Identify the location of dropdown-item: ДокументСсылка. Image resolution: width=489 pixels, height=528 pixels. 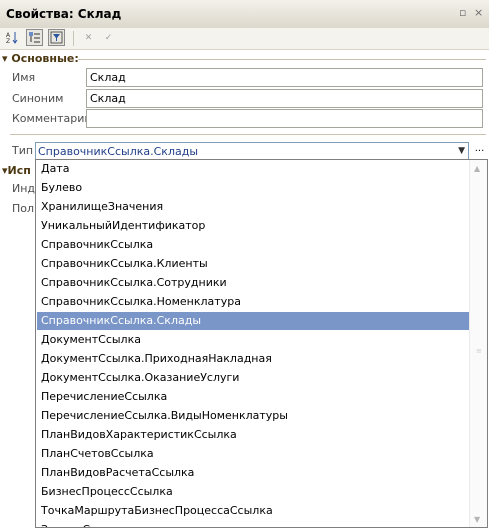
(253, 340).